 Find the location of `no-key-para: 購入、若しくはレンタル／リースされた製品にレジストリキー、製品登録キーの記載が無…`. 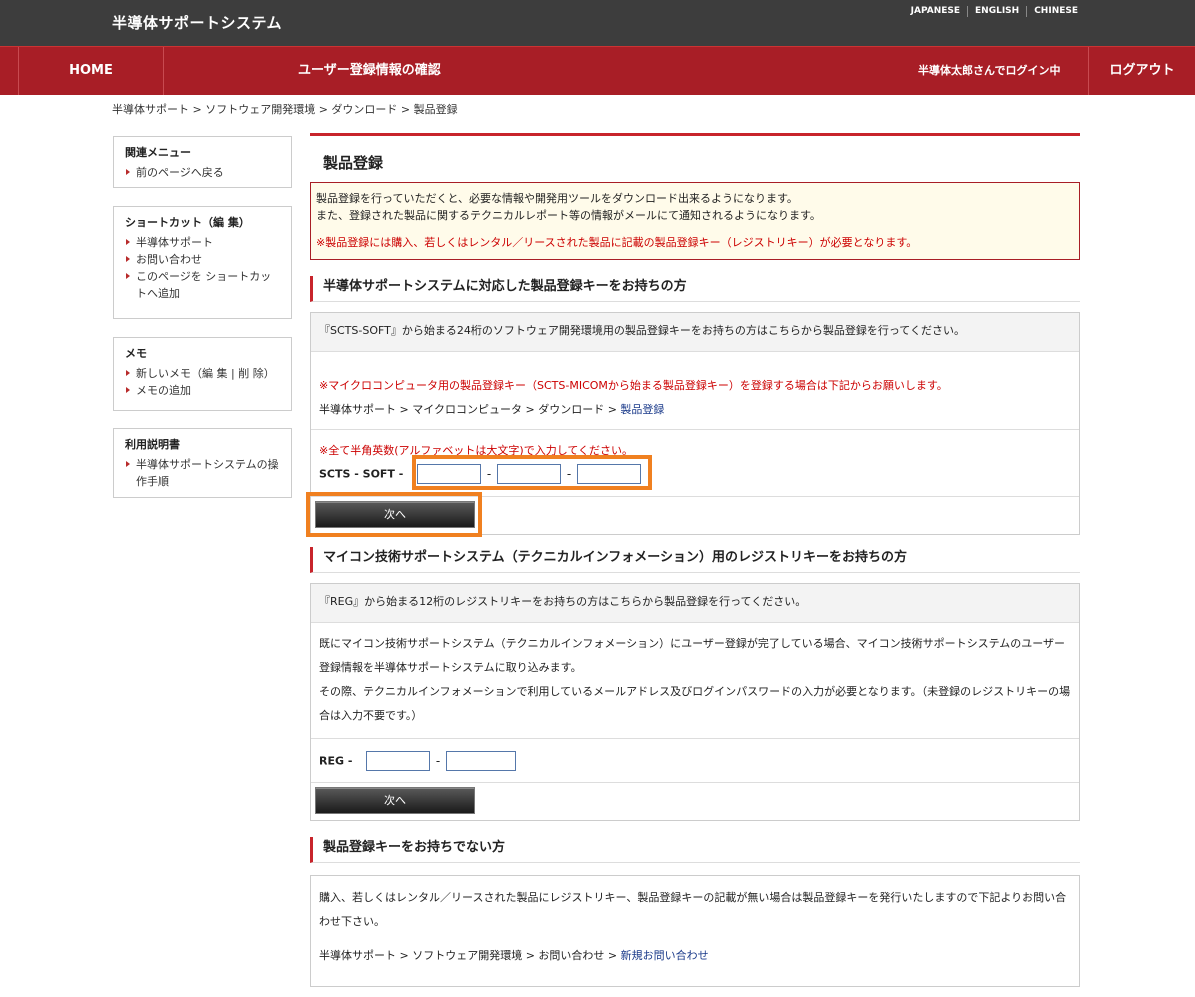

no-key-para: 購入、若しくはレンタル／リースされた製品にレジストリキー、製品登録キーの記載が無… is located at coordinates (693, 909).